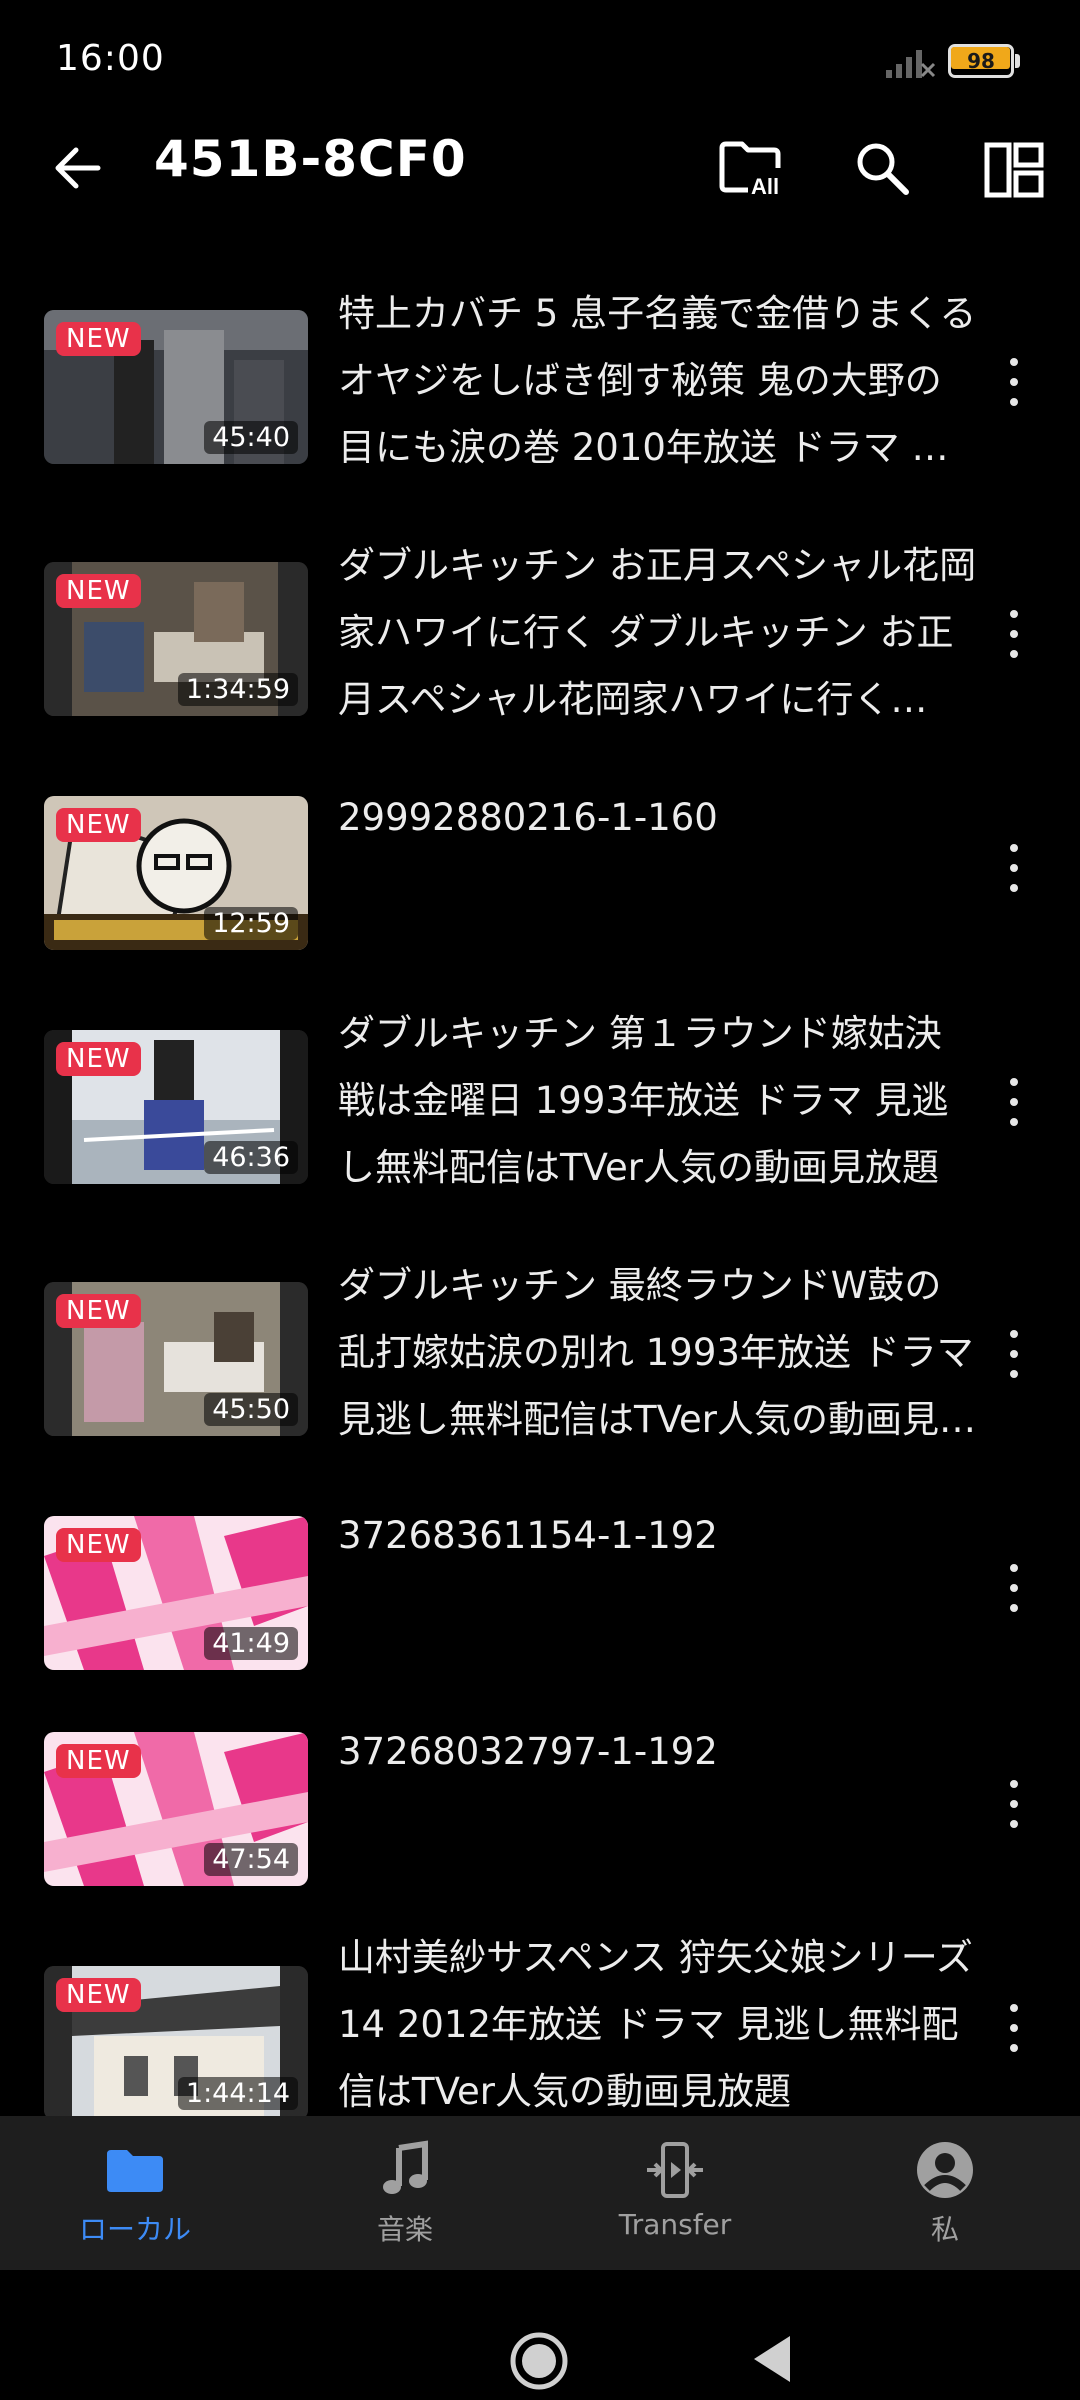 The image size is (1080, 2400). Describe the element at coordinates (658, 1535) in the screenshot. I see `video-title: 37268361154-1-192` at that location.